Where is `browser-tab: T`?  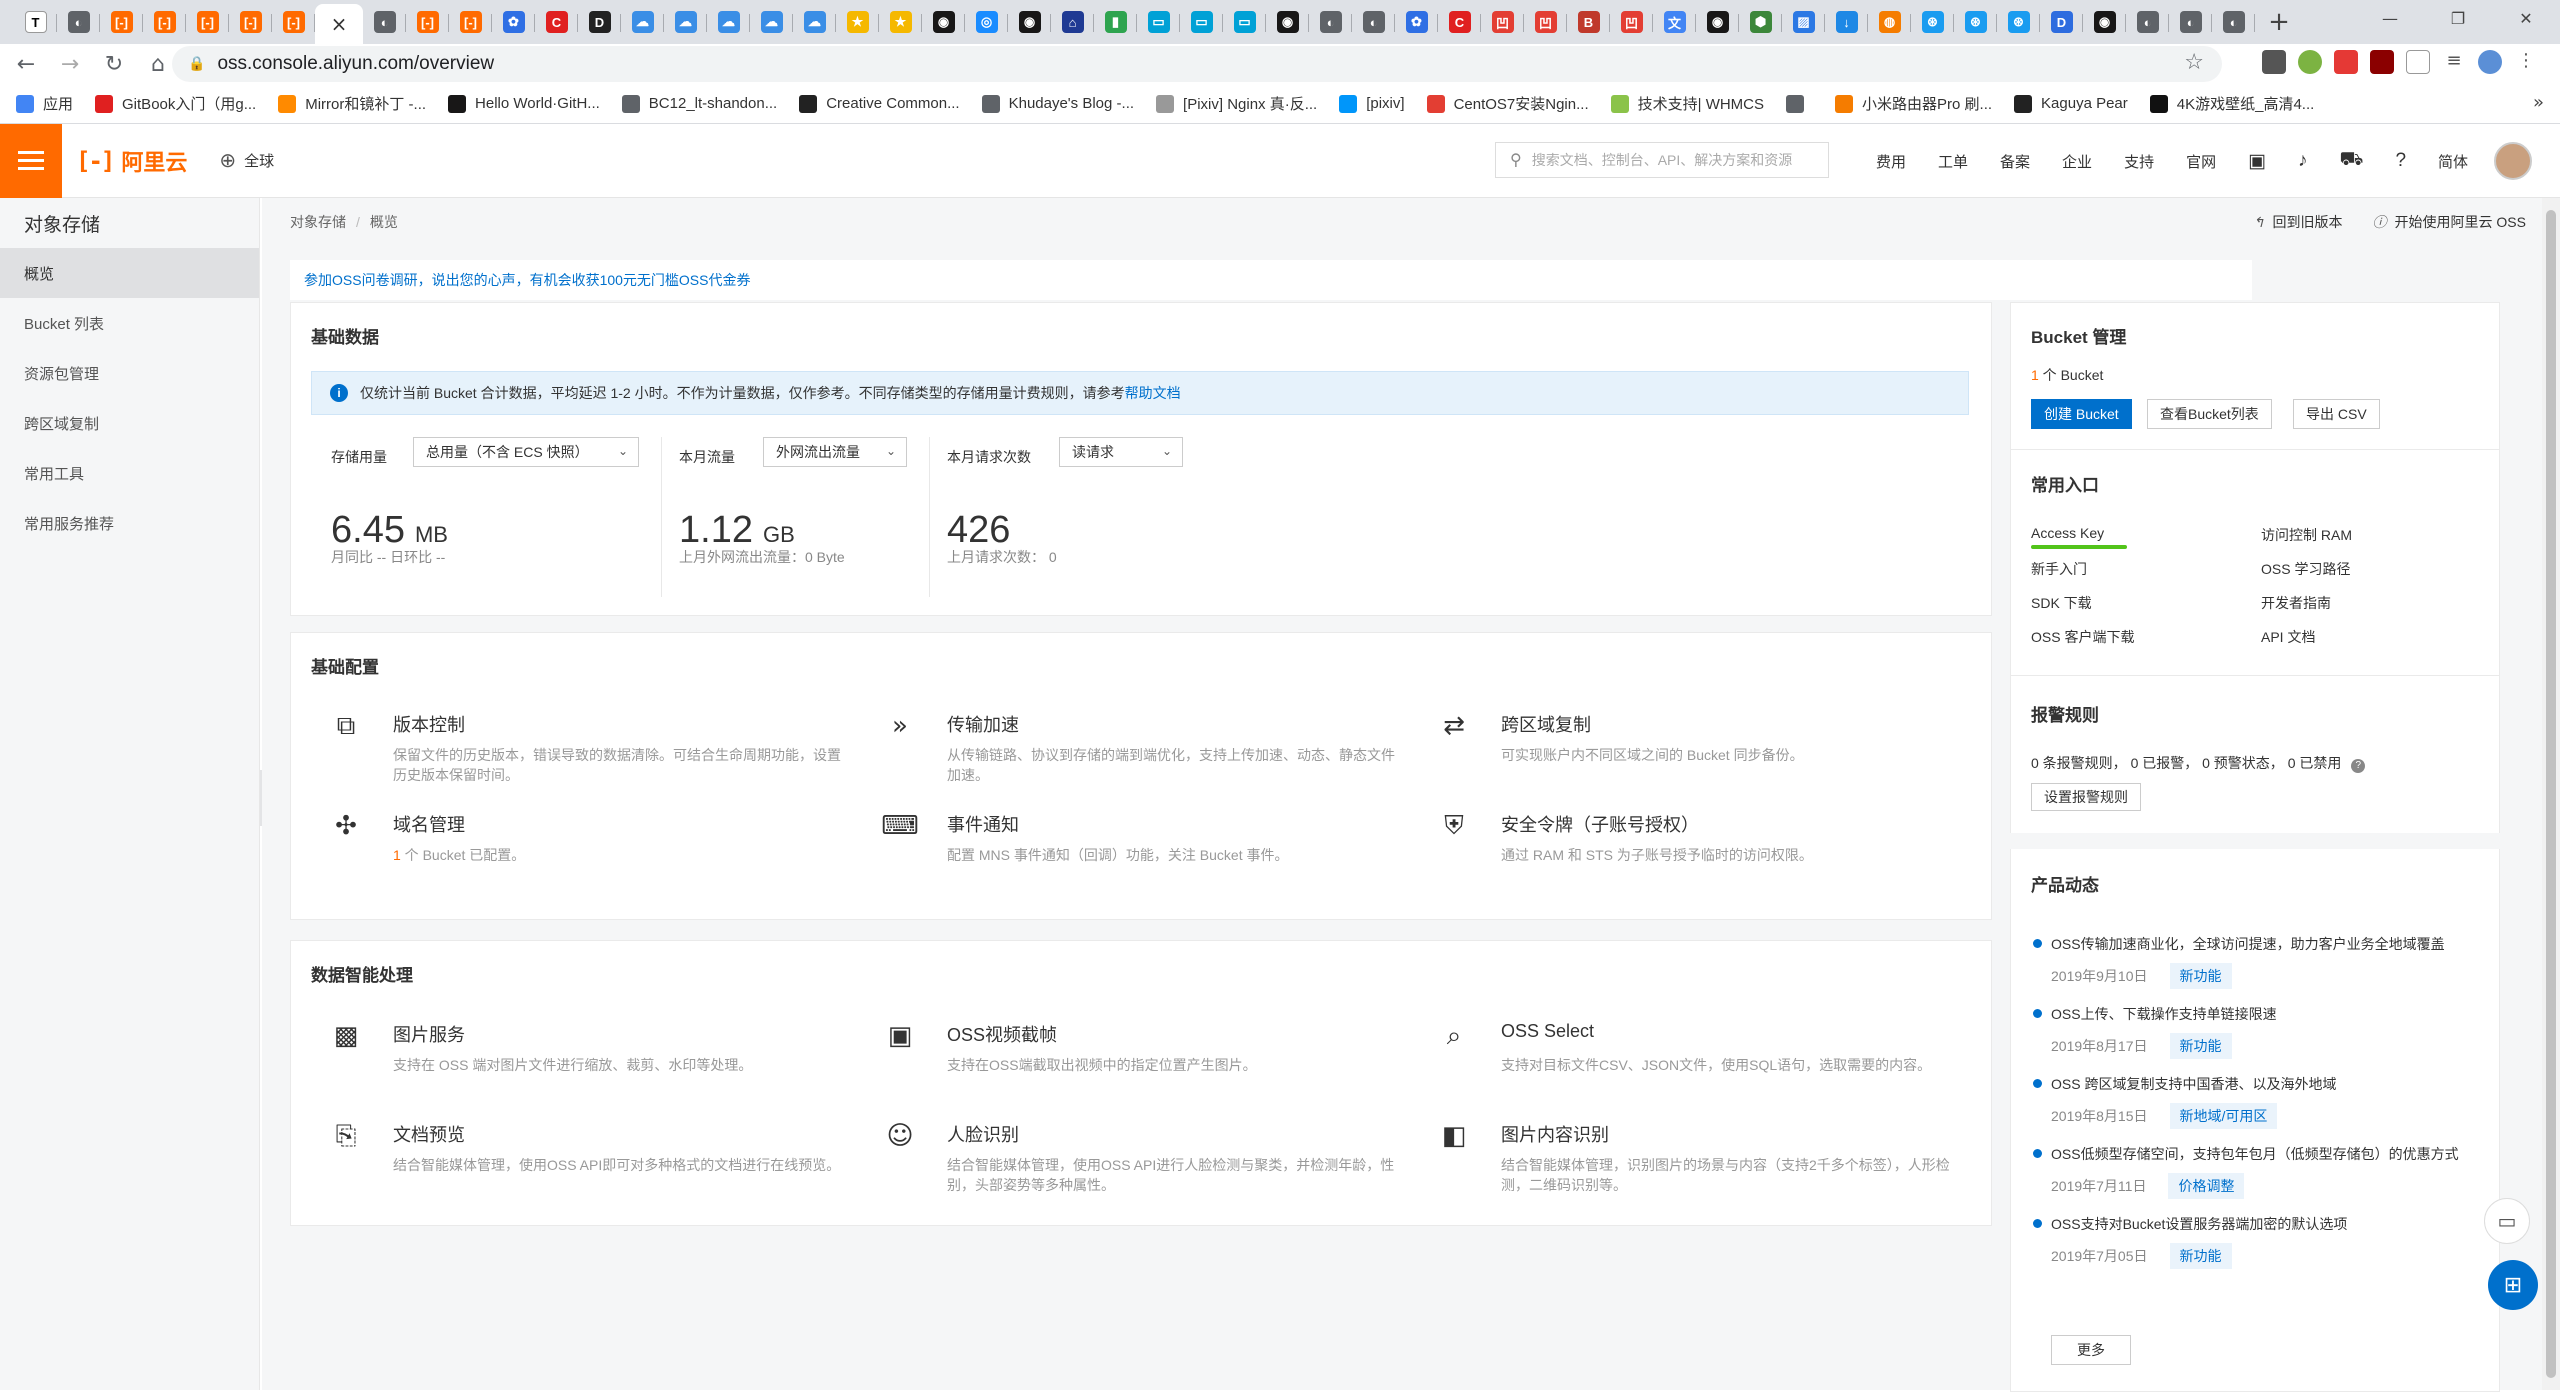
browser-tab: T is located at coordinates (35, 22).